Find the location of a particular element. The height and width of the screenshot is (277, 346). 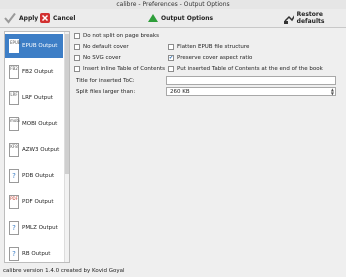

window-title: calibre - Preferences - Output Options is located at coordinates (173, 4).